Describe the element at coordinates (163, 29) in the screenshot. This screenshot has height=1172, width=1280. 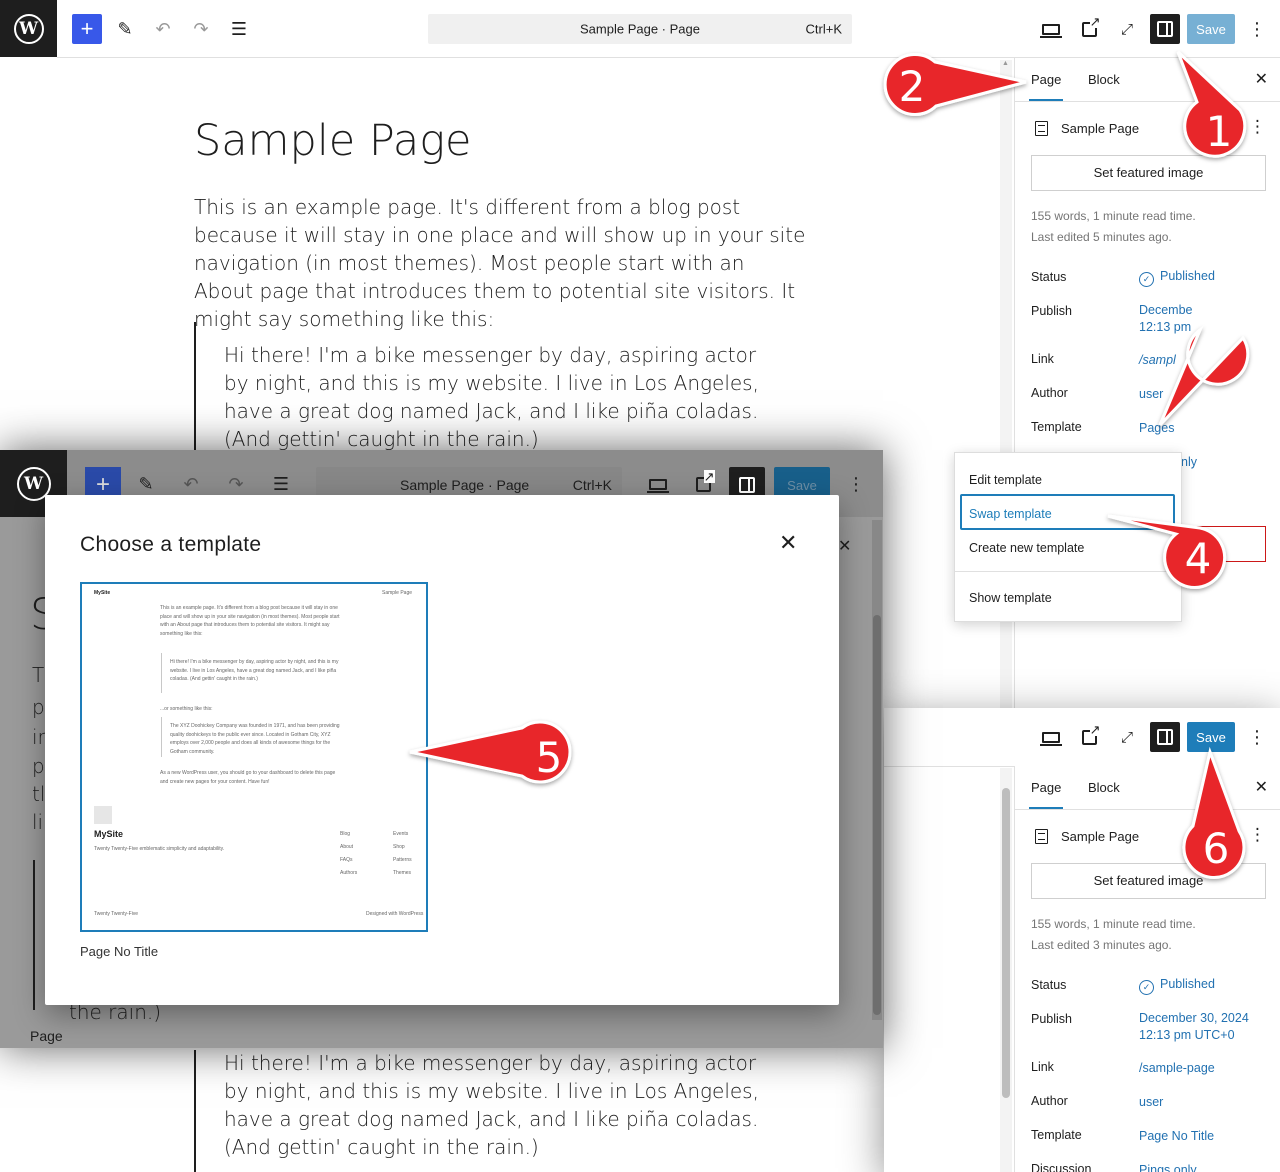
I see `undo-icon: ↶` at that location.